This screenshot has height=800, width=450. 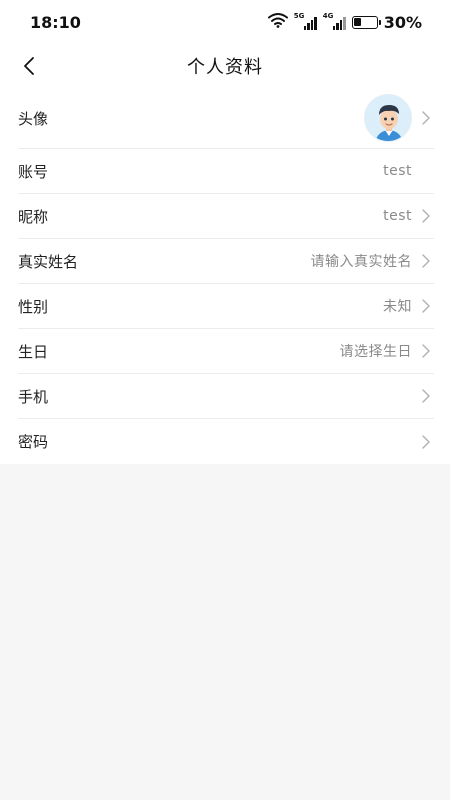 I want to click on battery-percent: 30%, so click(x=402, y=22).